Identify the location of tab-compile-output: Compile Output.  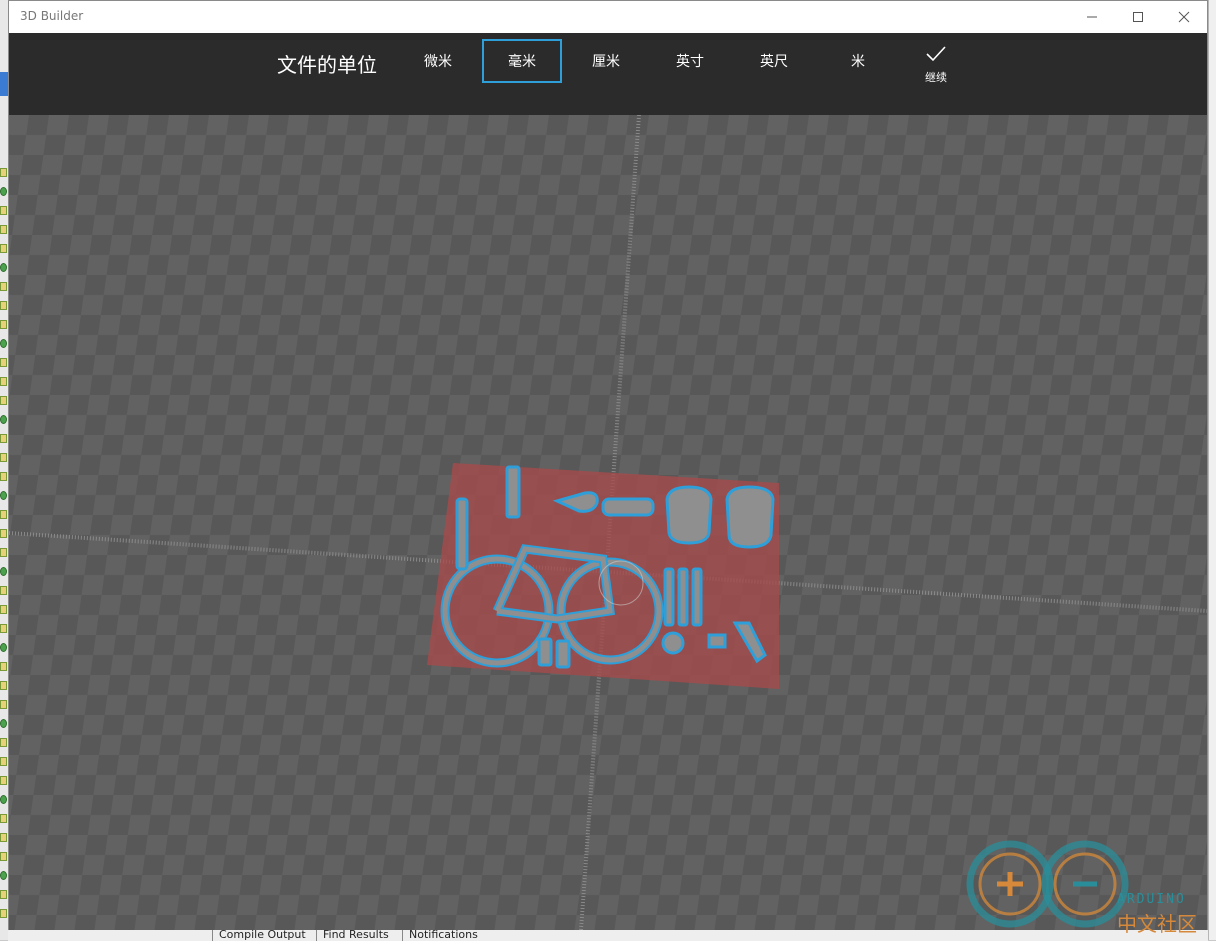
(262, 935).